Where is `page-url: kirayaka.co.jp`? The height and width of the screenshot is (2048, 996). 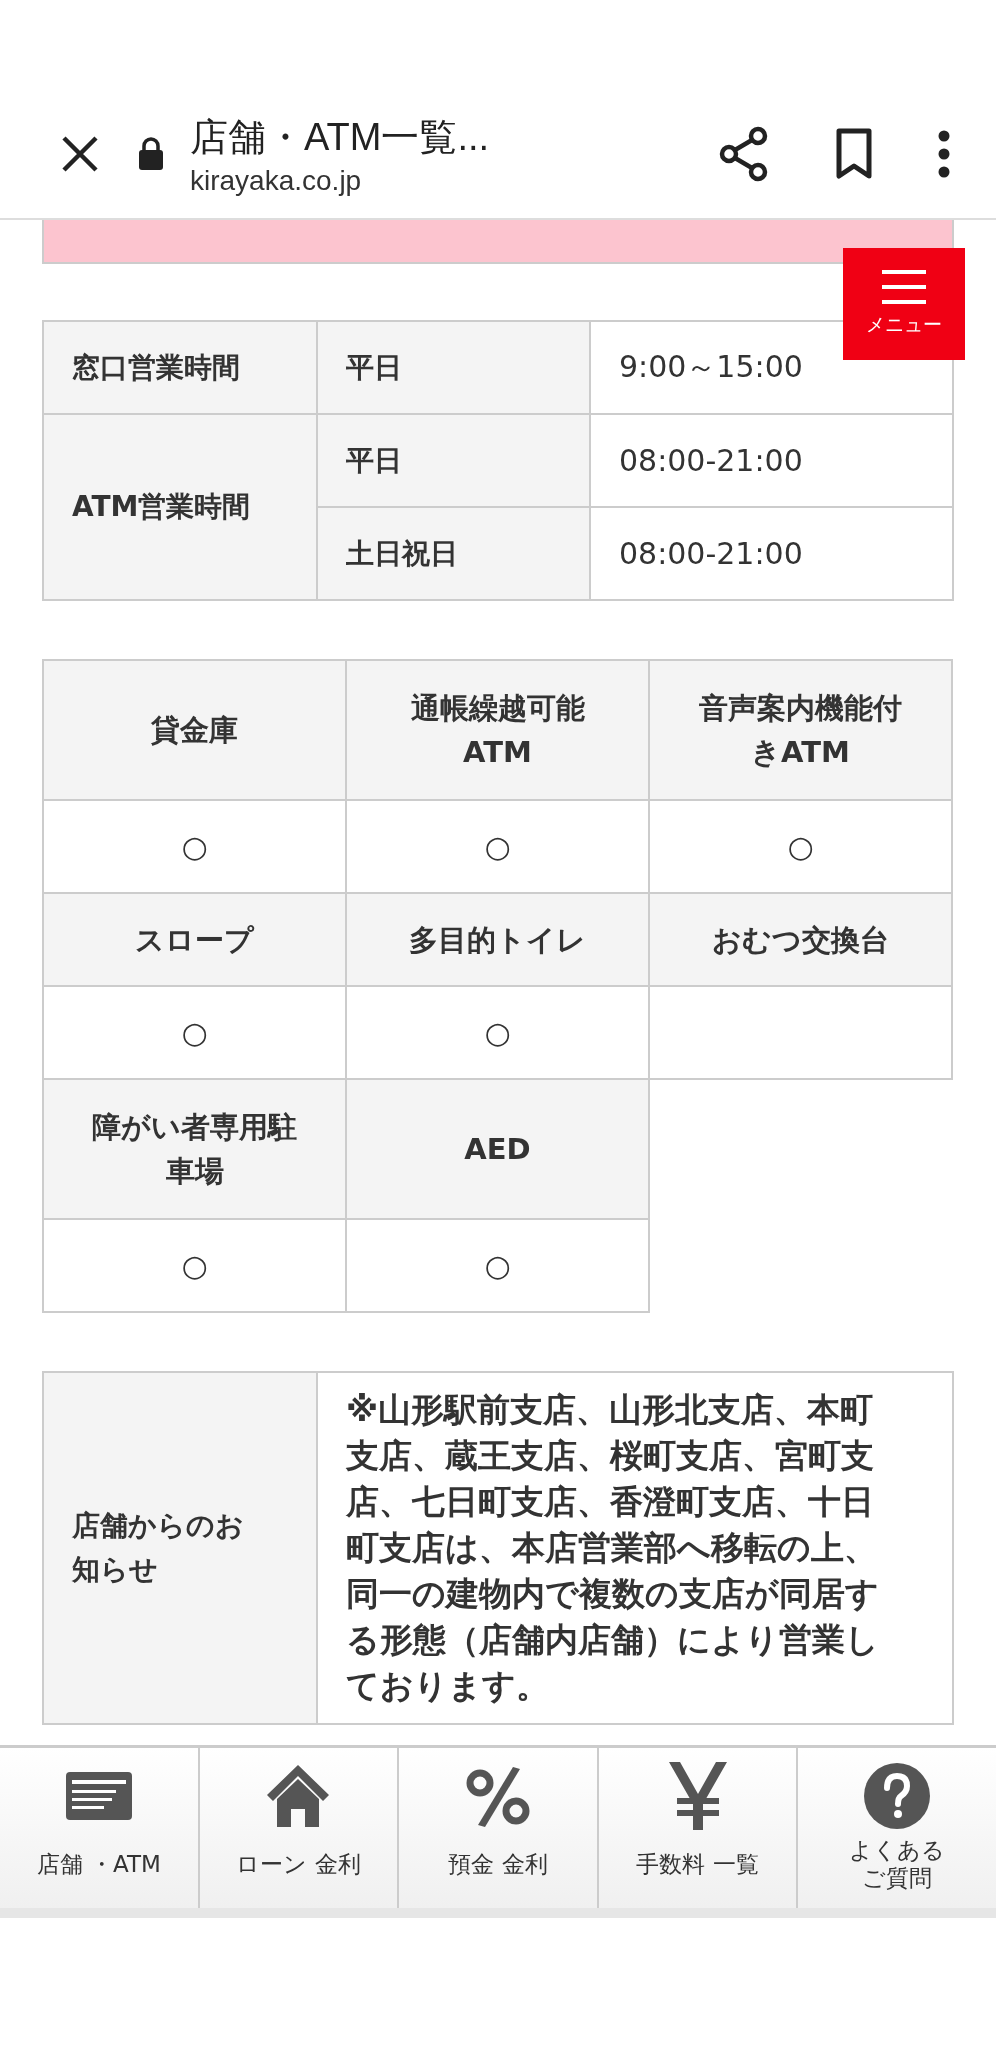 page-url: kirayaka.co.jp is located at coordinates (276, 180).